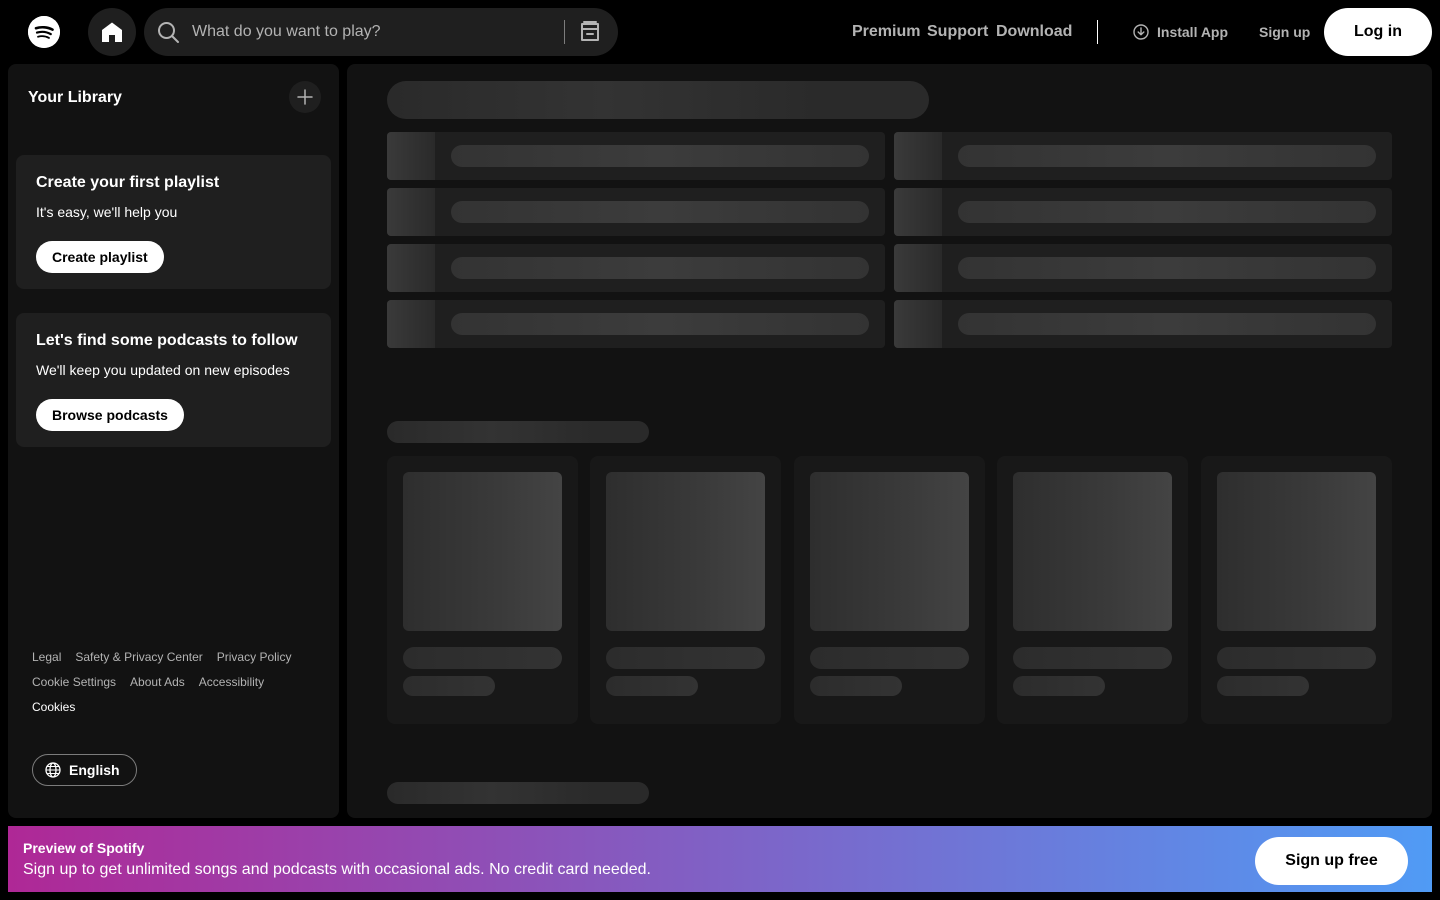  I want to click on globe-icon, so click(53, 770).